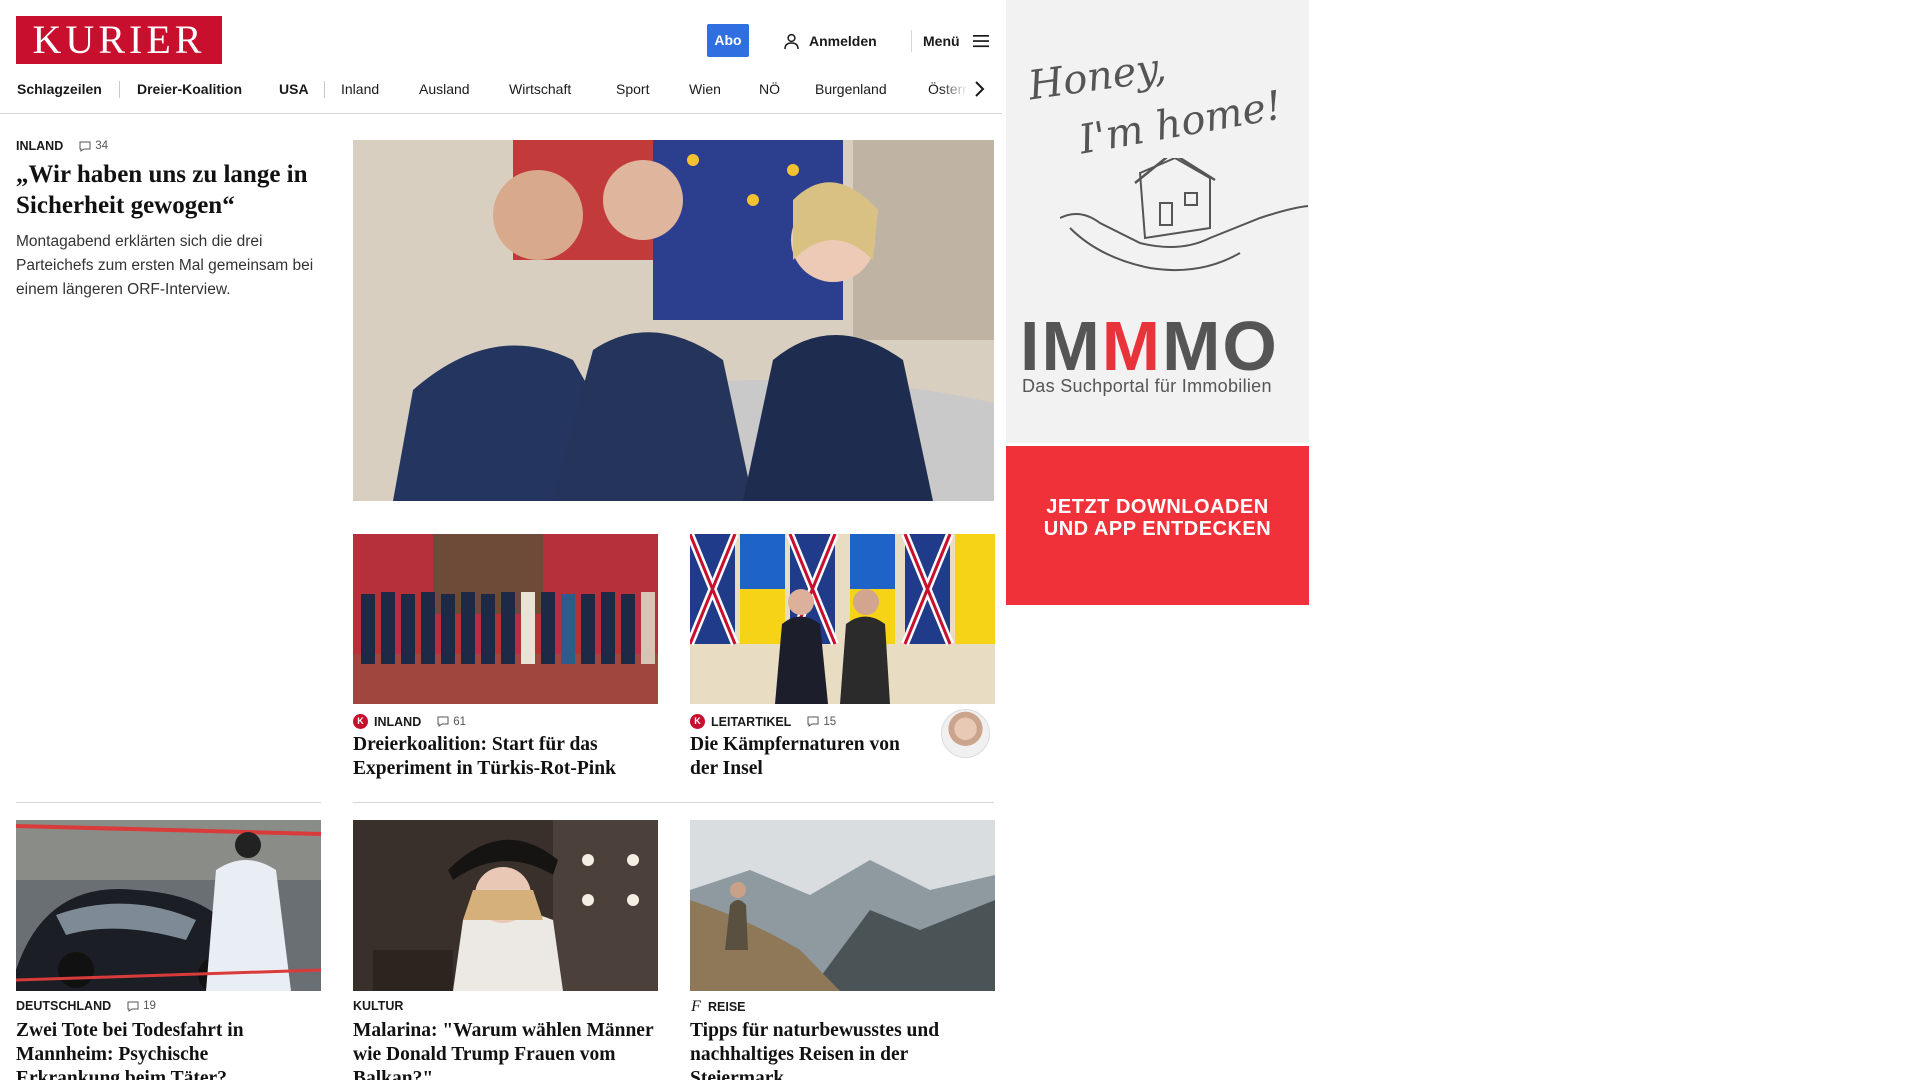 This screenshot has height=1080, width=1920. I want to click on nav-item-wirtschaft: Wirtschaft, so click(540, 89).